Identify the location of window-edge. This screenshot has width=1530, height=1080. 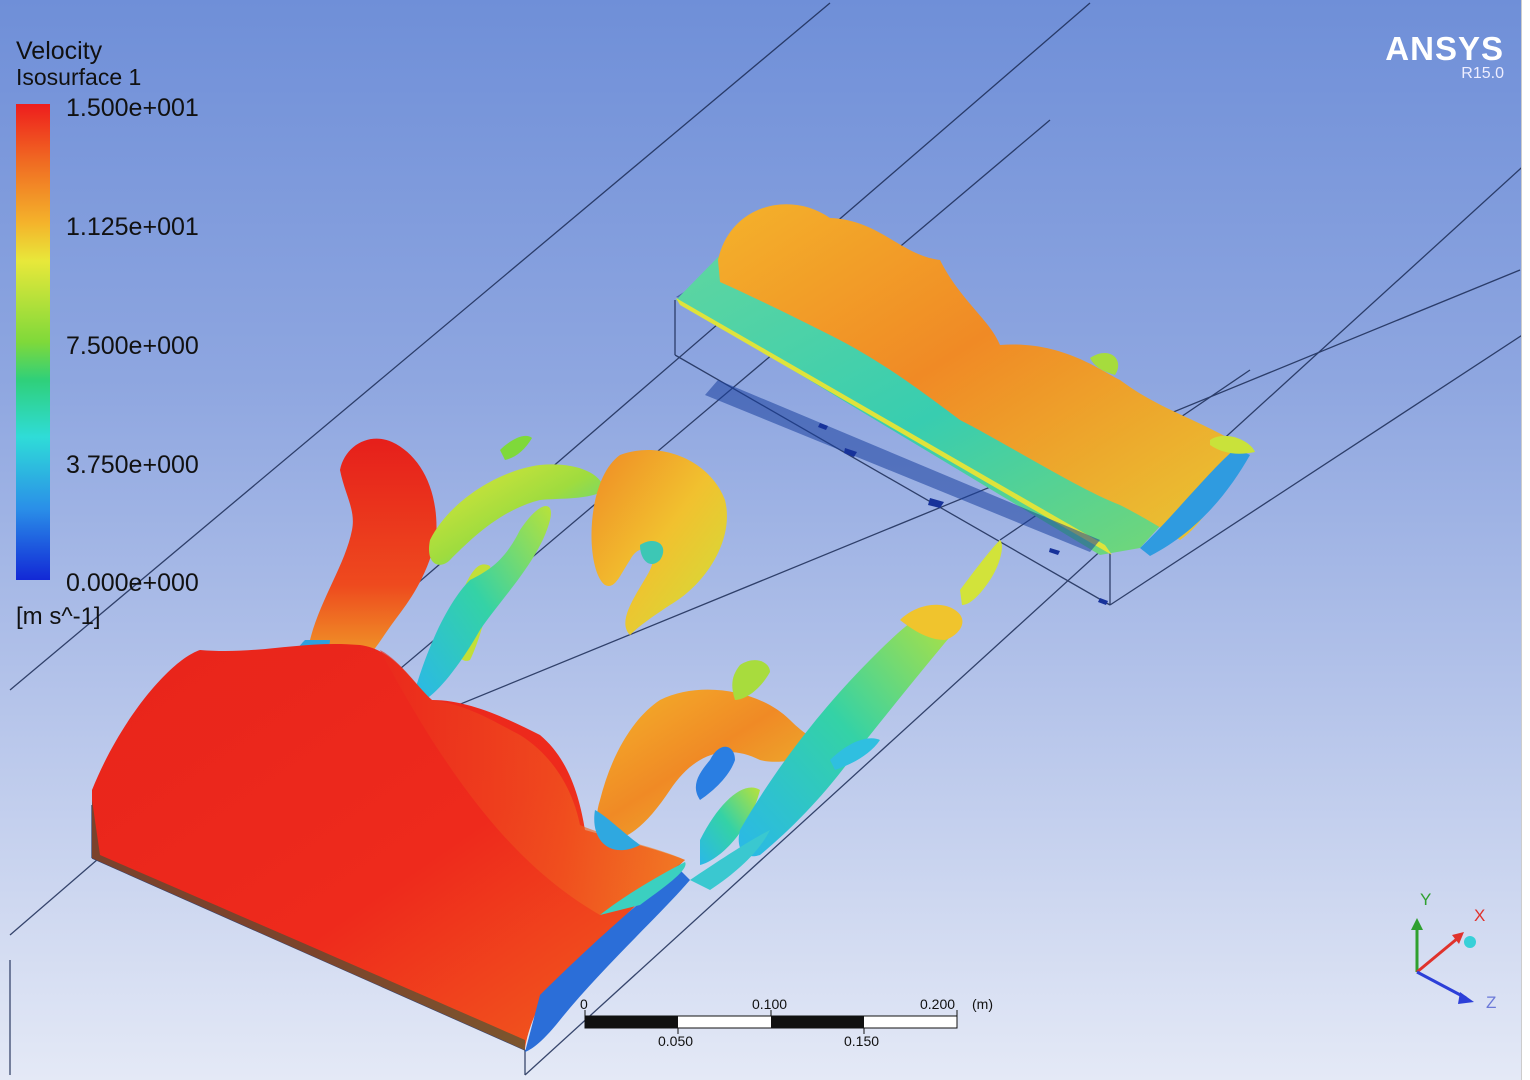
(1525, 540).